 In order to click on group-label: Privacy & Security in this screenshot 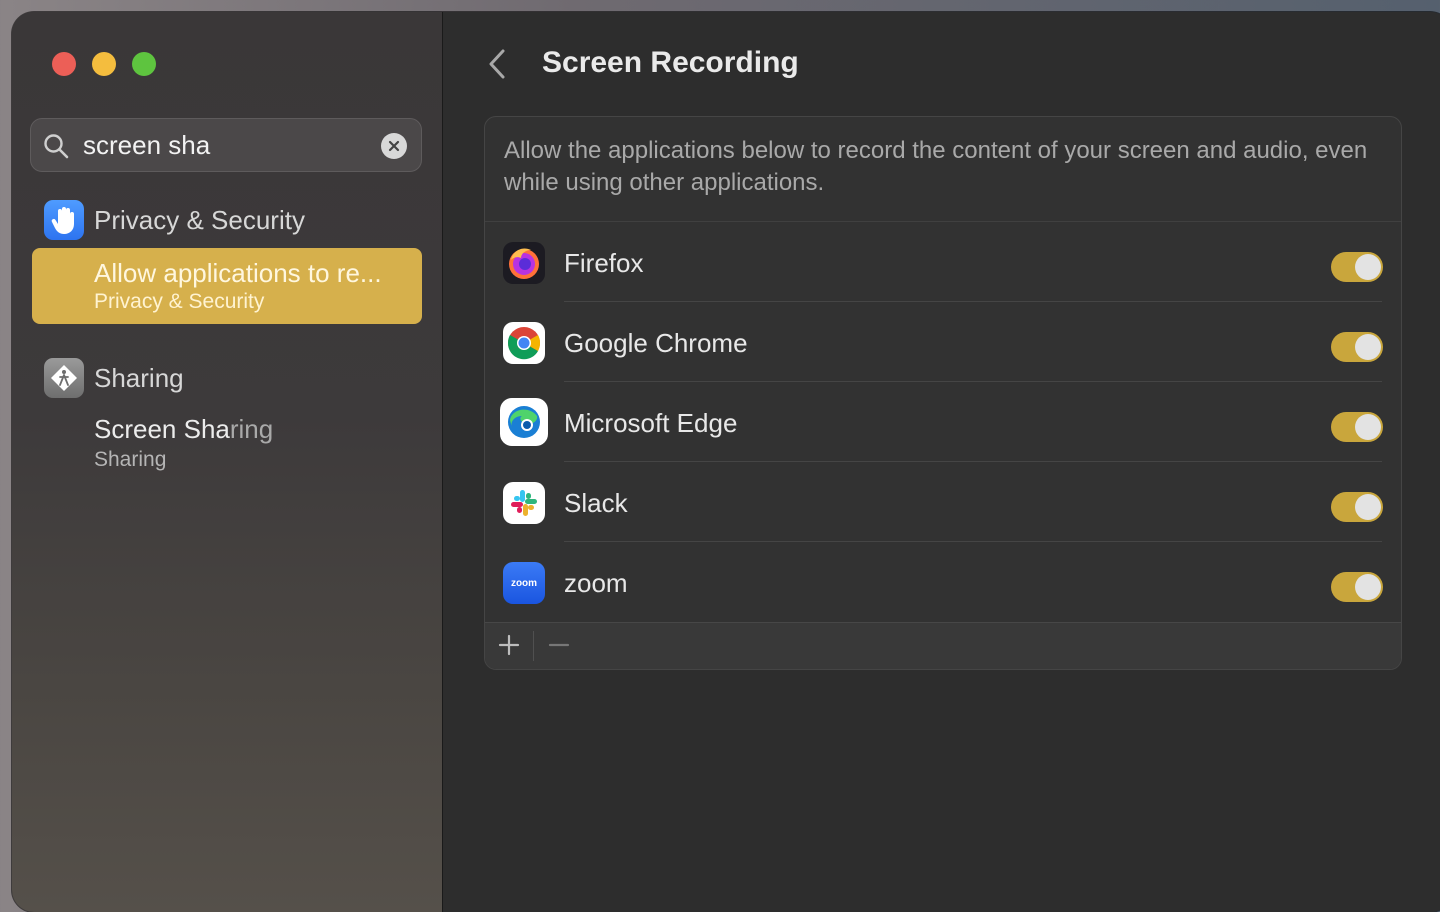, I will do `click(199, 219)`.